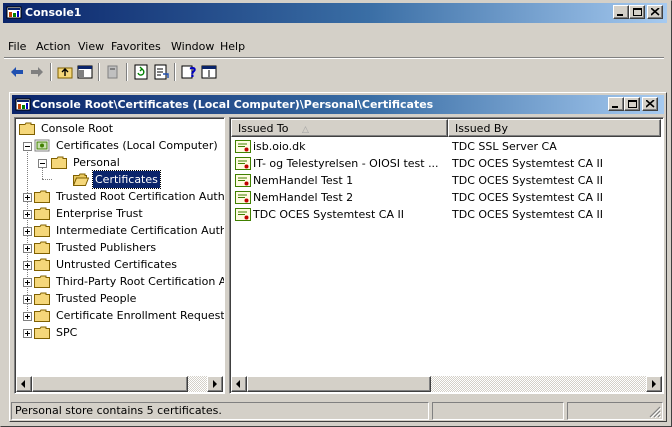 The height and width of the screenshot is (427, 672). I want to click on toolbar: ?, so click(334, 72).